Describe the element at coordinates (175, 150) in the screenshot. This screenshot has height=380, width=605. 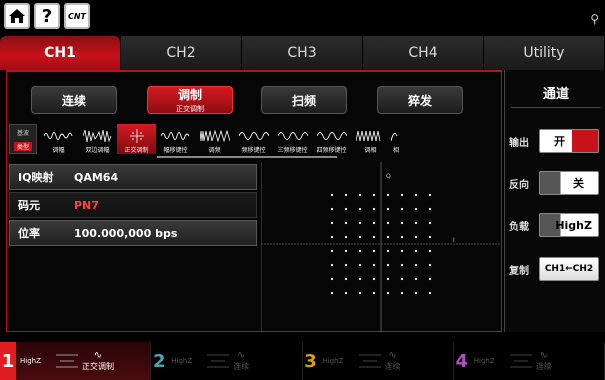
I see `mod-label: 幅移键控` at that location.